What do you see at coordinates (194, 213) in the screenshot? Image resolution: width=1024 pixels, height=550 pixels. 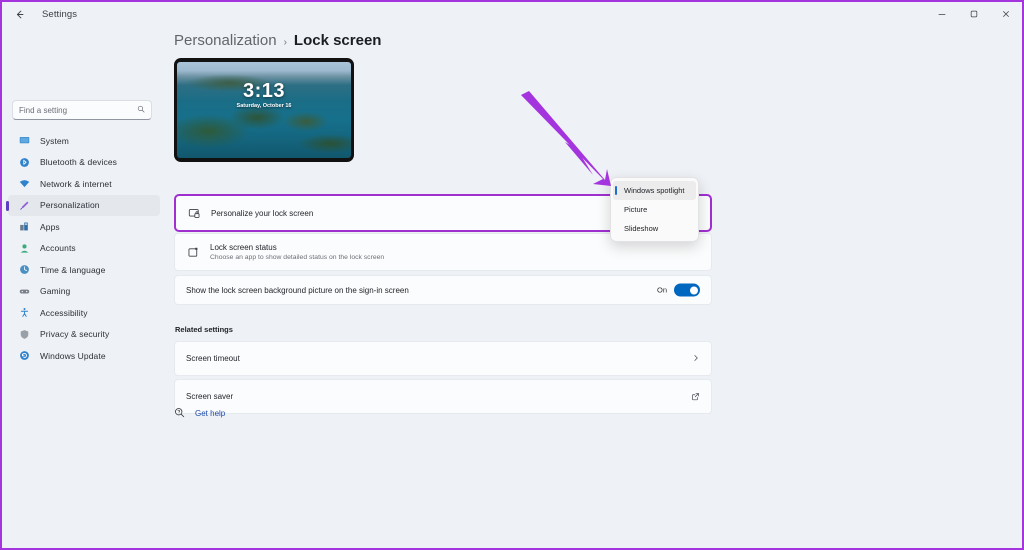 I see `monitor-lock-icon` at bounding box center [194, 213].